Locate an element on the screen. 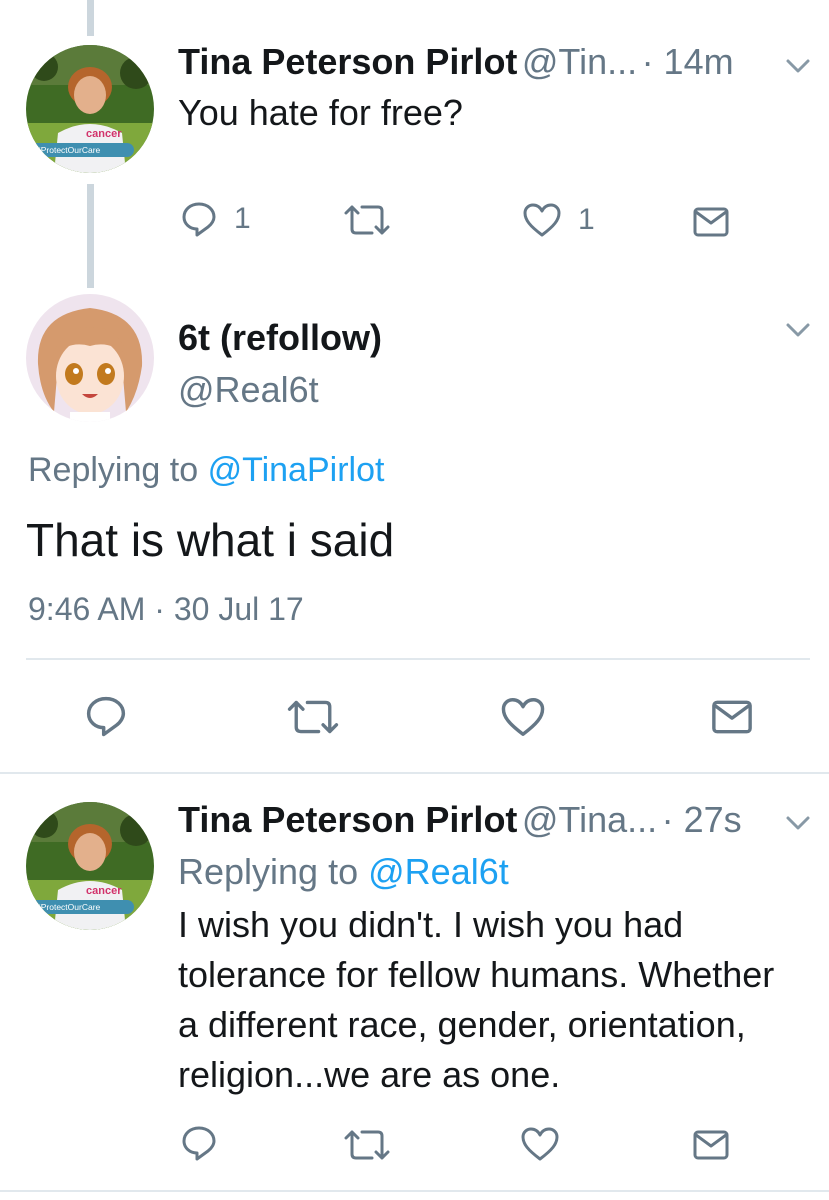 Image resolution: width=829 pixels, height=1200 pixels. tweet-1-header: Tina Peterson Pirlot @Tin... · 14m is located at coordinates (456, 66).